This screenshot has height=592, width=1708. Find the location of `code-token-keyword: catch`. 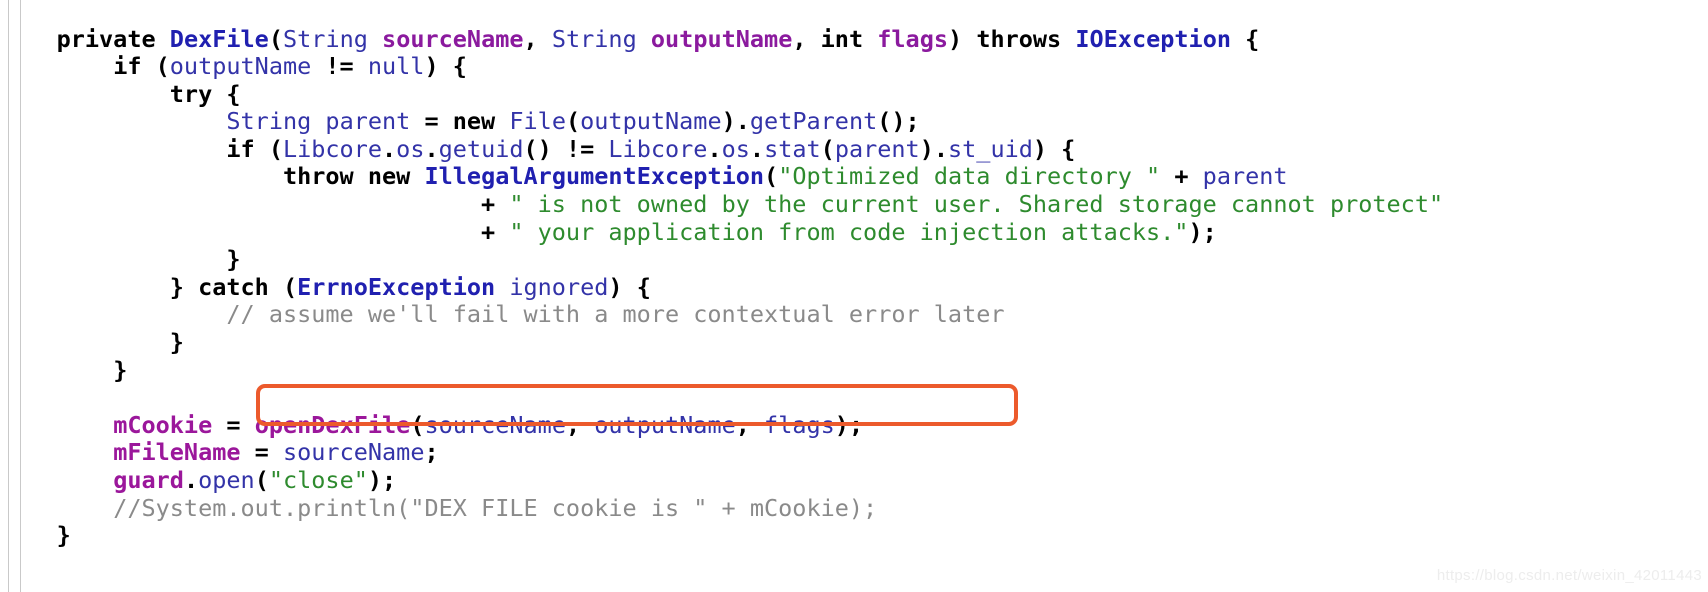

code-token-keyword: catch is located at coordinates (233, 286).